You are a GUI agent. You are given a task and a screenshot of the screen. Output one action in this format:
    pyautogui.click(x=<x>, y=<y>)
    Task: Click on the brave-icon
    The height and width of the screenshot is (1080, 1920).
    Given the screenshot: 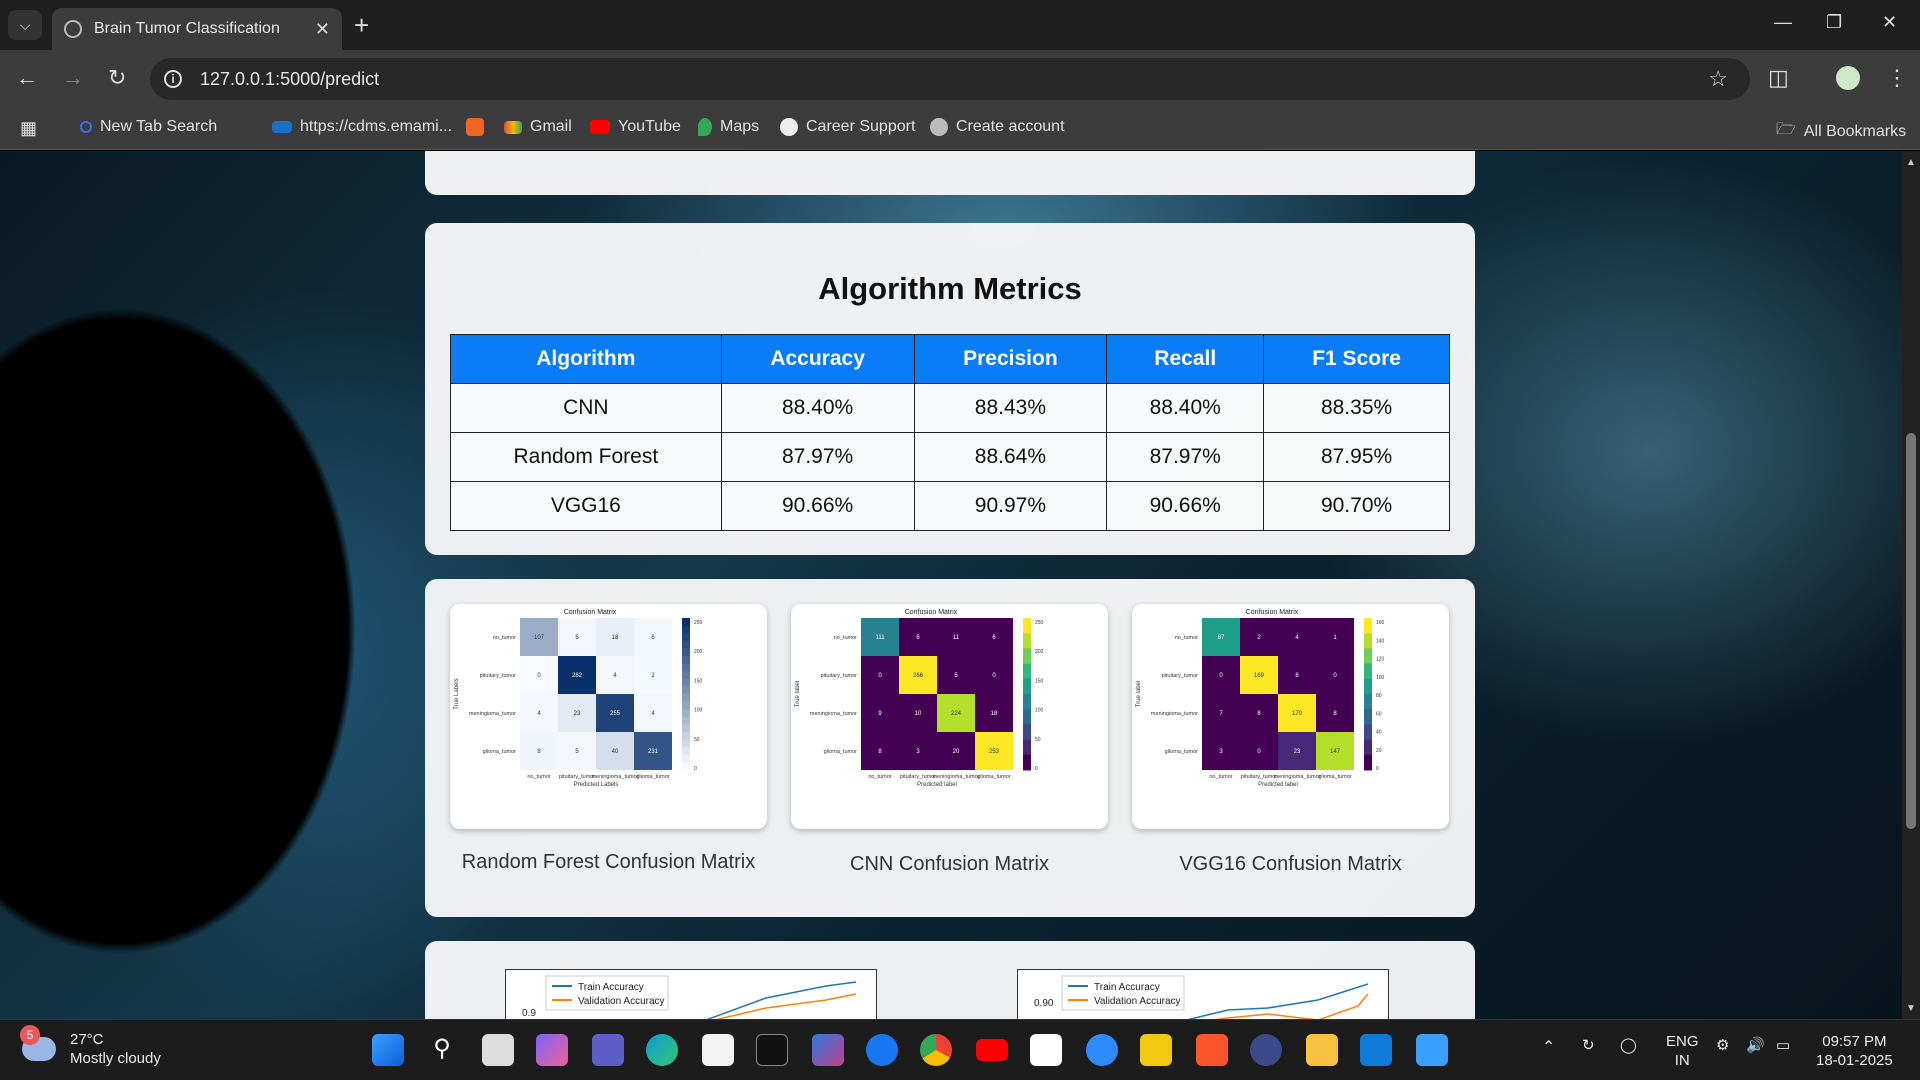 What is the action you would take?
    pyautogui.click(x=1212, y=1050)
    